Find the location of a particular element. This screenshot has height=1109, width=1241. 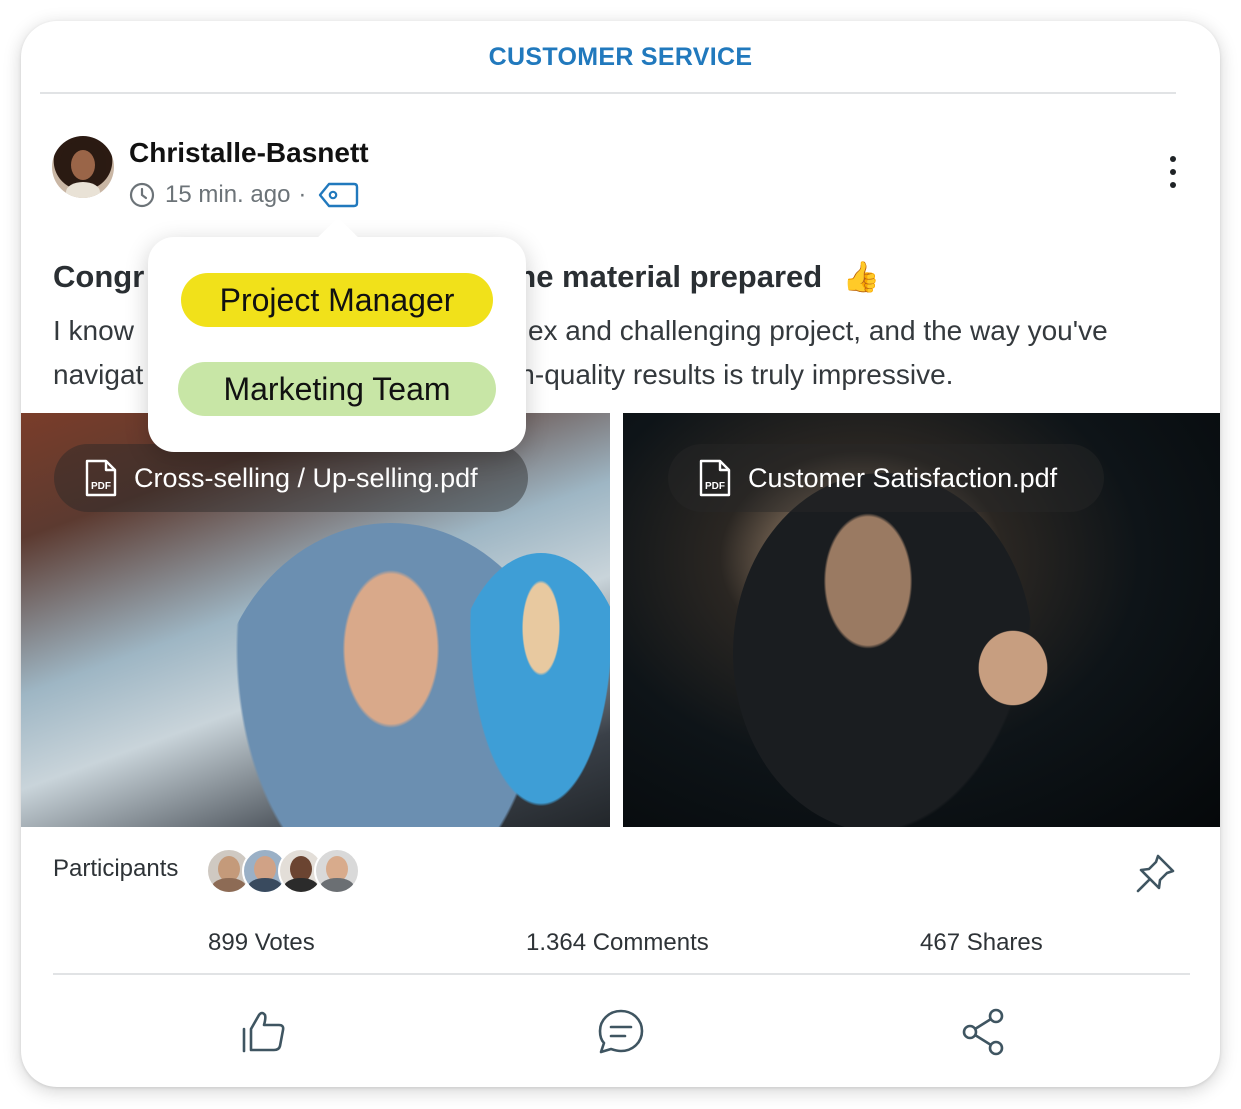

thumbs-up-emoji-icon: 👍 is located at coordinates (861, 277).